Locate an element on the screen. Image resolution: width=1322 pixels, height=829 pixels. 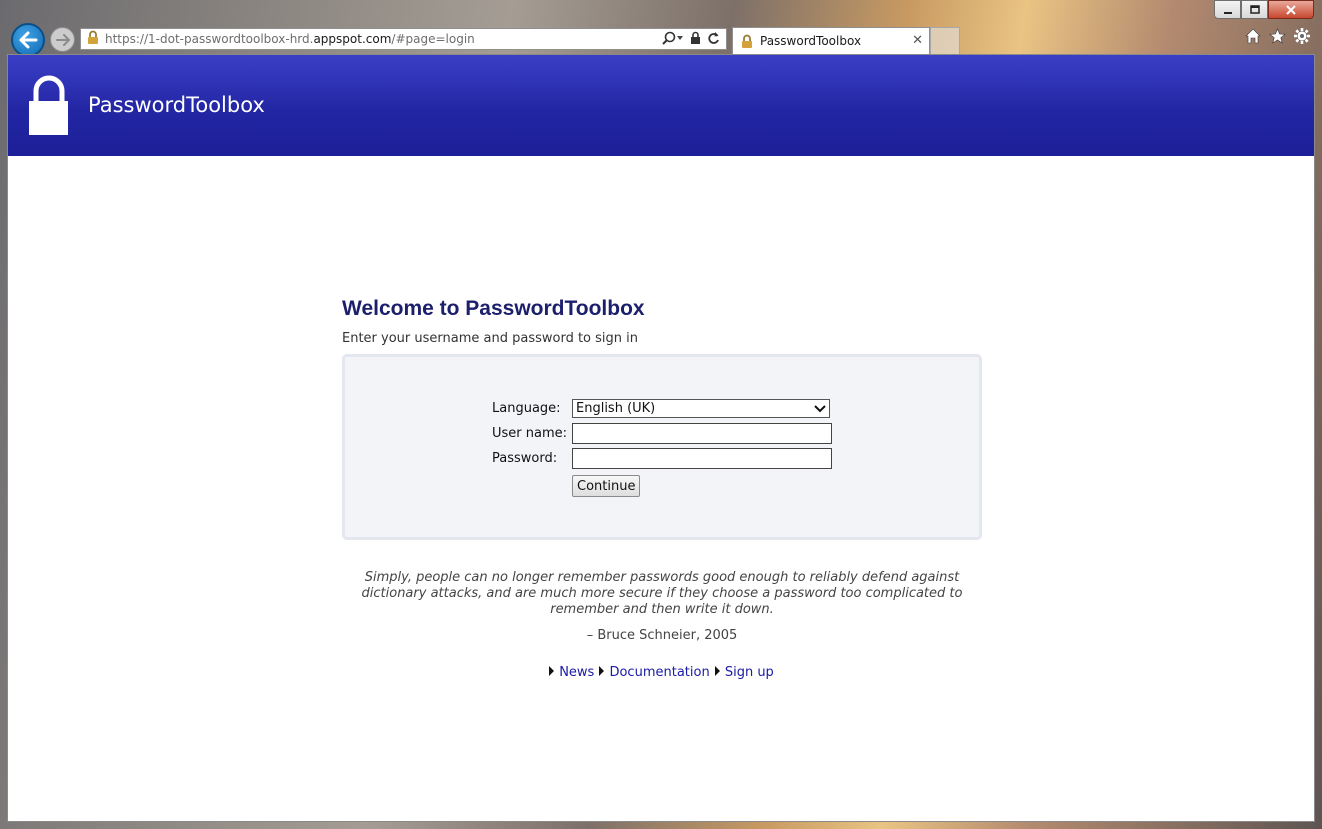
minimize-icon is located at coordinates (1227, 12).